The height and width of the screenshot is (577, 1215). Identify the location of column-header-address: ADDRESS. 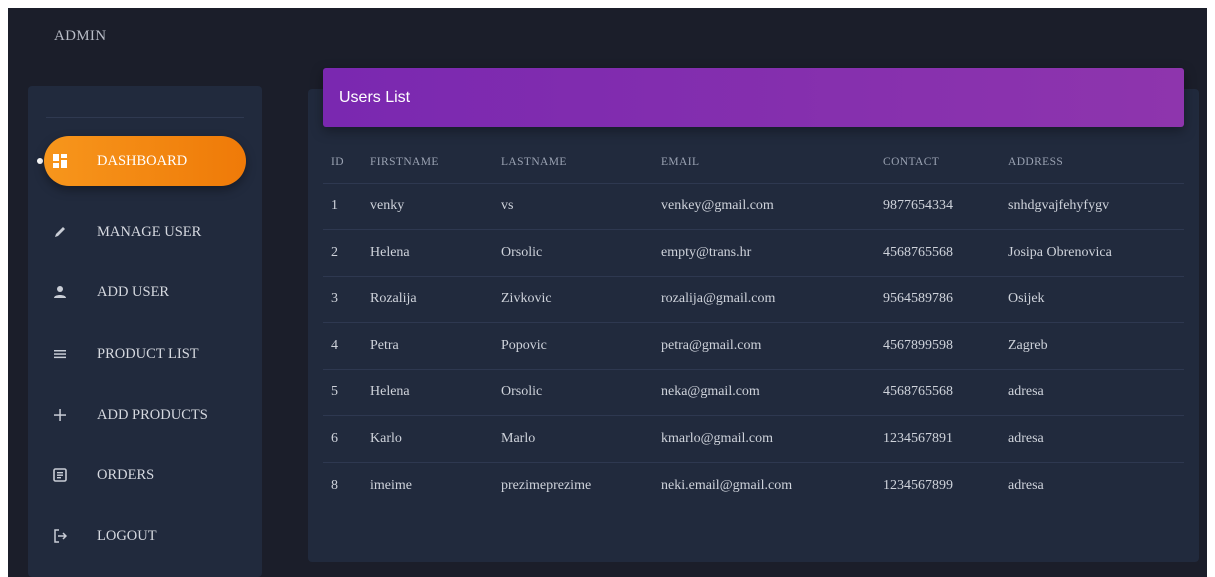
(1036, 162).